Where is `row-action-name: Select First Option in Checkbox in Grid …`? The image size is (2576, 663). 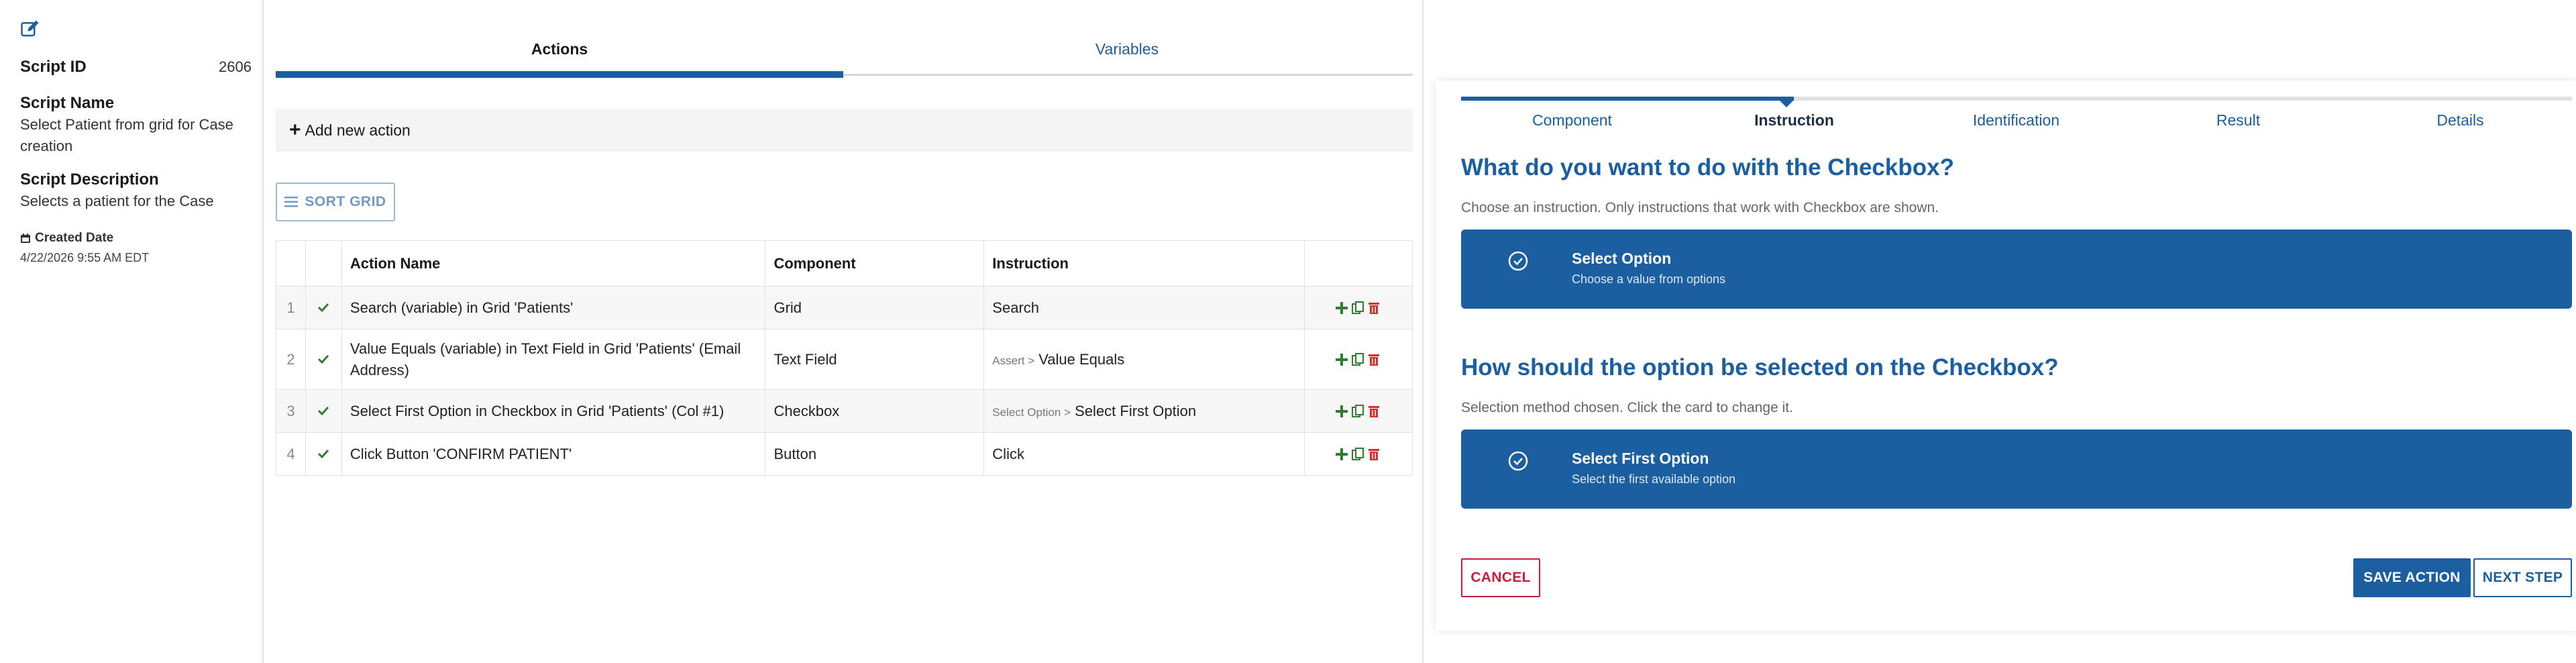
row-action-name: Select First Option in Checkbox in Grid … is located at coordinates (553, 411).